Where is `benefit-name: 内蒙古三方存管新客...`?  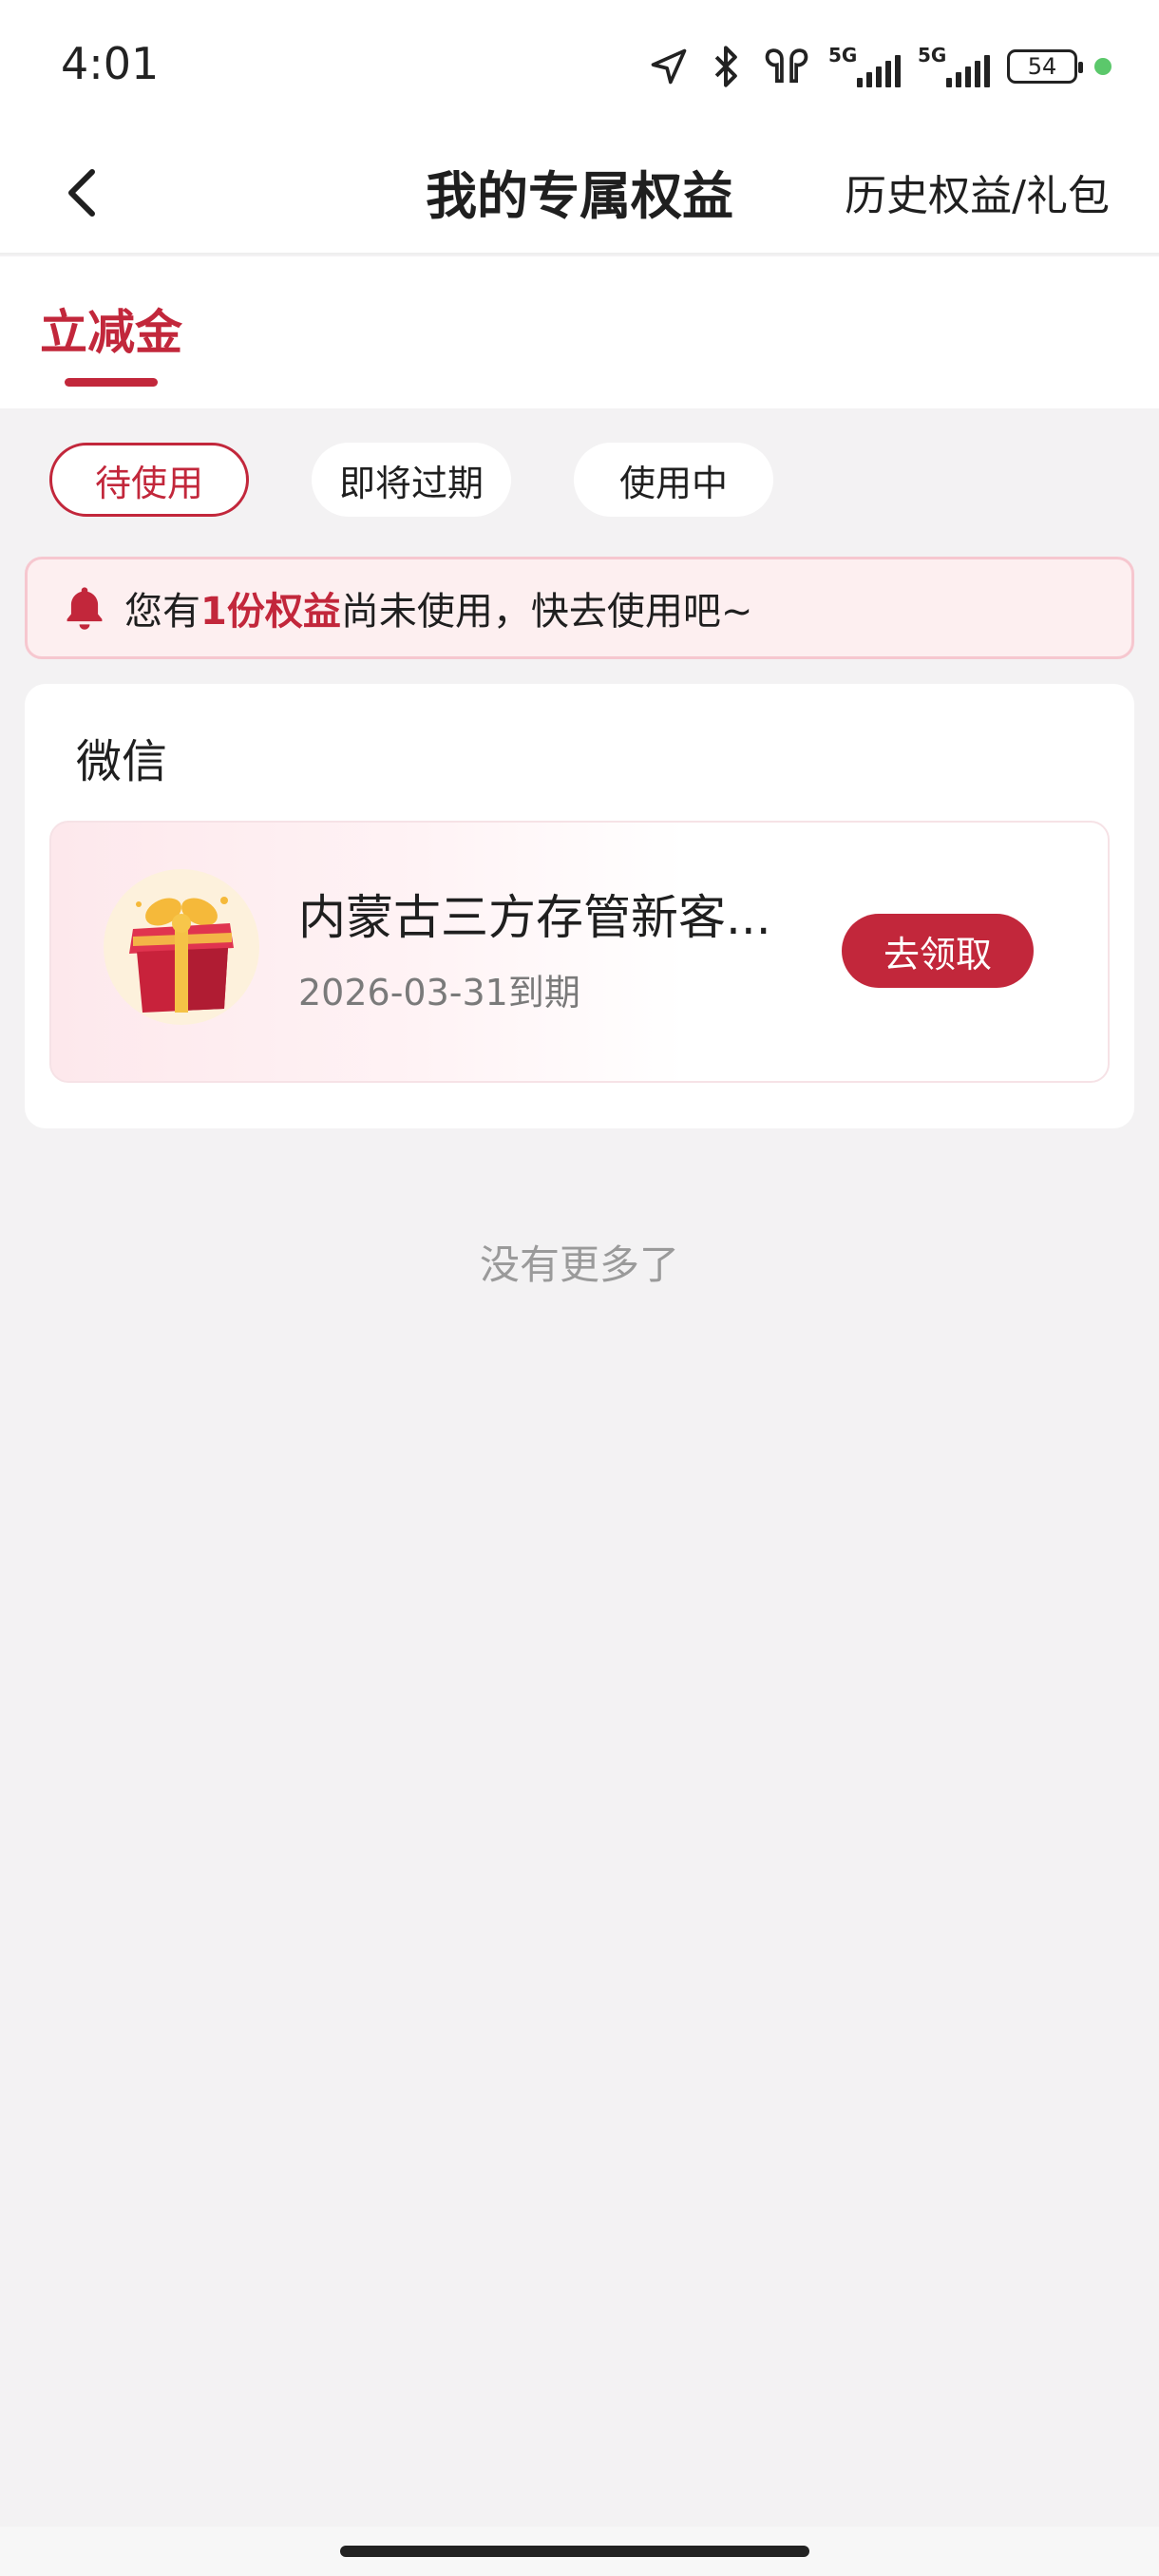 benefit-name: 内蒙古三方存管新客... is located at coordinates (534, 917).